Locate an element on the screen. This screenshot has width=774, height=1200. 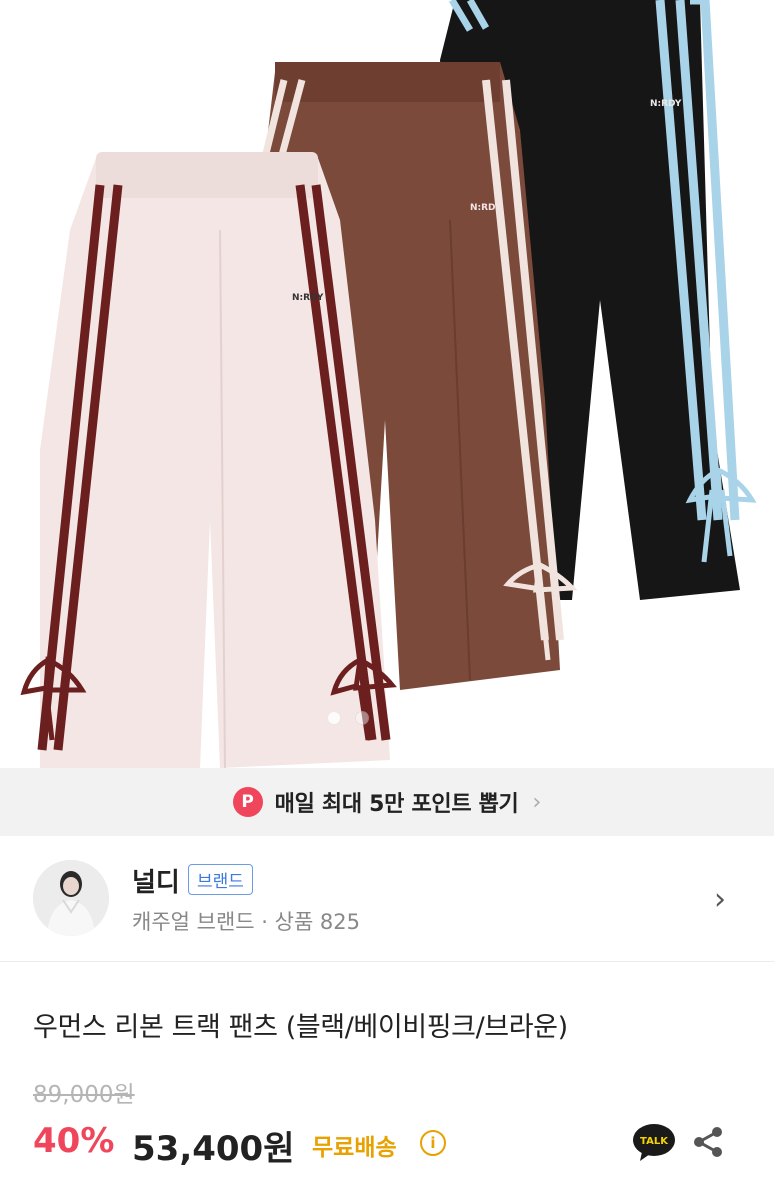
product-title: 우먼스 리본 트랙 팬츠 (블랙/베이비핑크/브라운) is located at coordinates (300, 1027).